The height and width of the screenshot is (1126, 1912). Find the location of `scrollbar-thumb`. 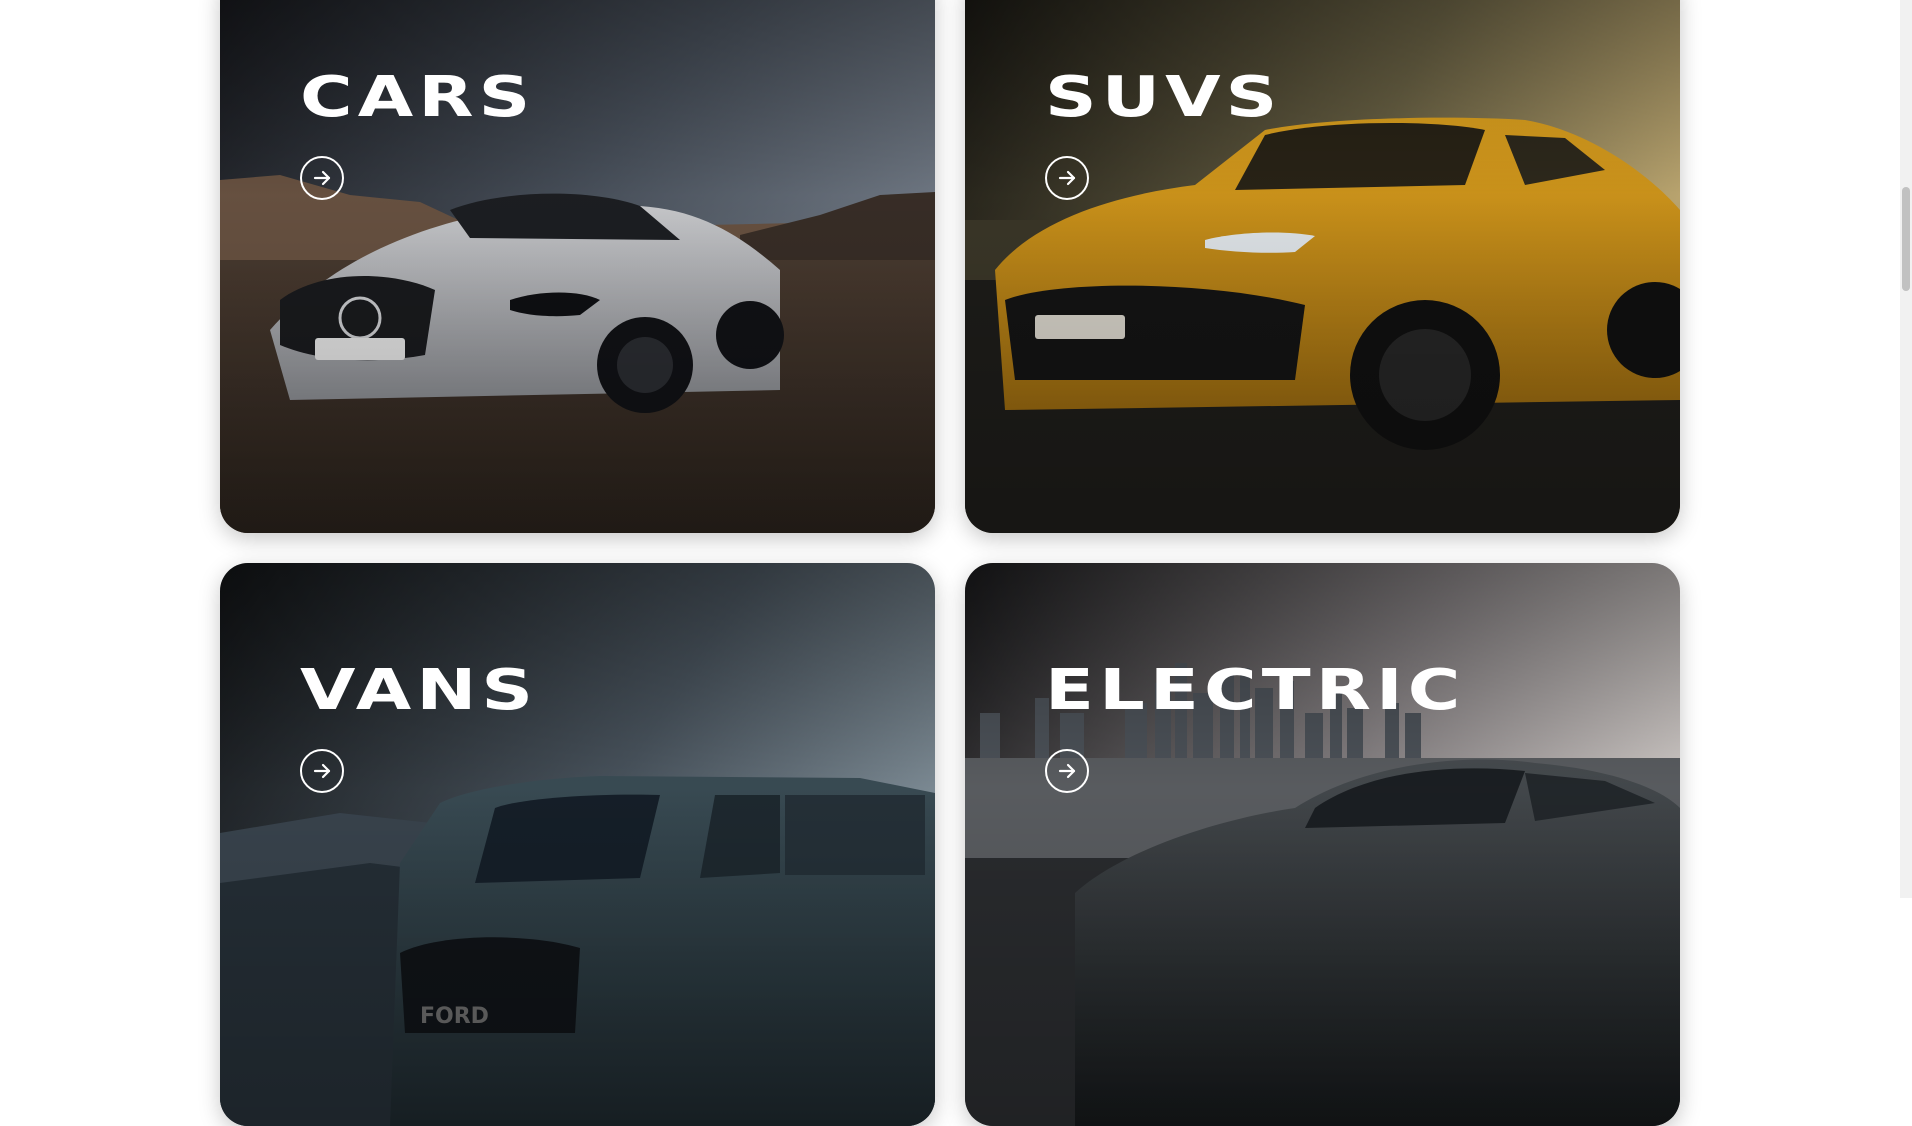

scrollbar-thumb is located at coordinates (1906, 239).